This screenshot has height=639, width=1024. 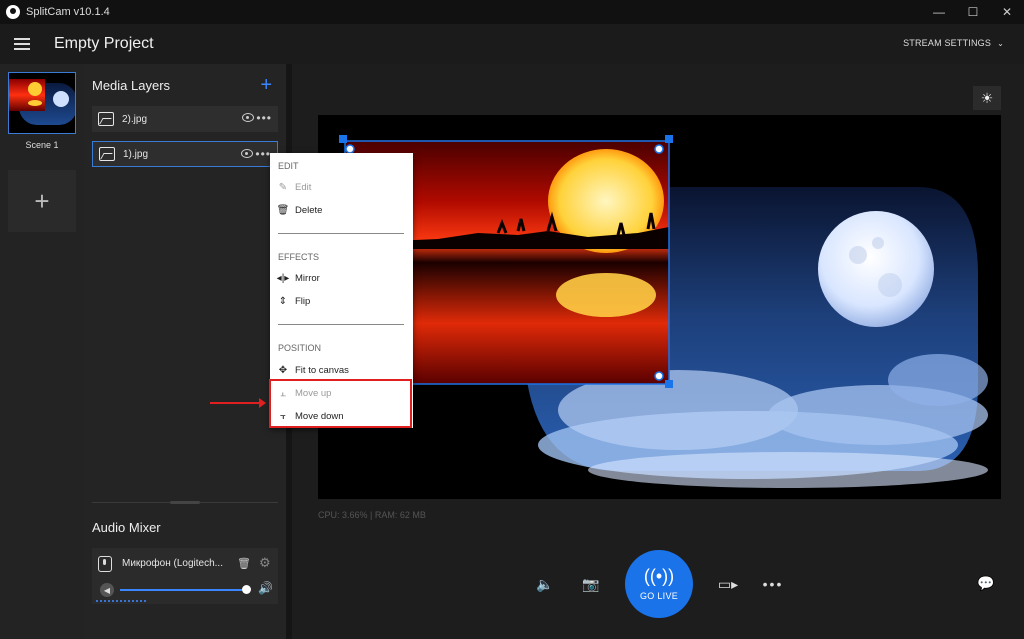 What do you see at coordinates (185, 119) in the screenshot?
I see `layer-row: 2).jpg •••` at bounding box center [185, 119].